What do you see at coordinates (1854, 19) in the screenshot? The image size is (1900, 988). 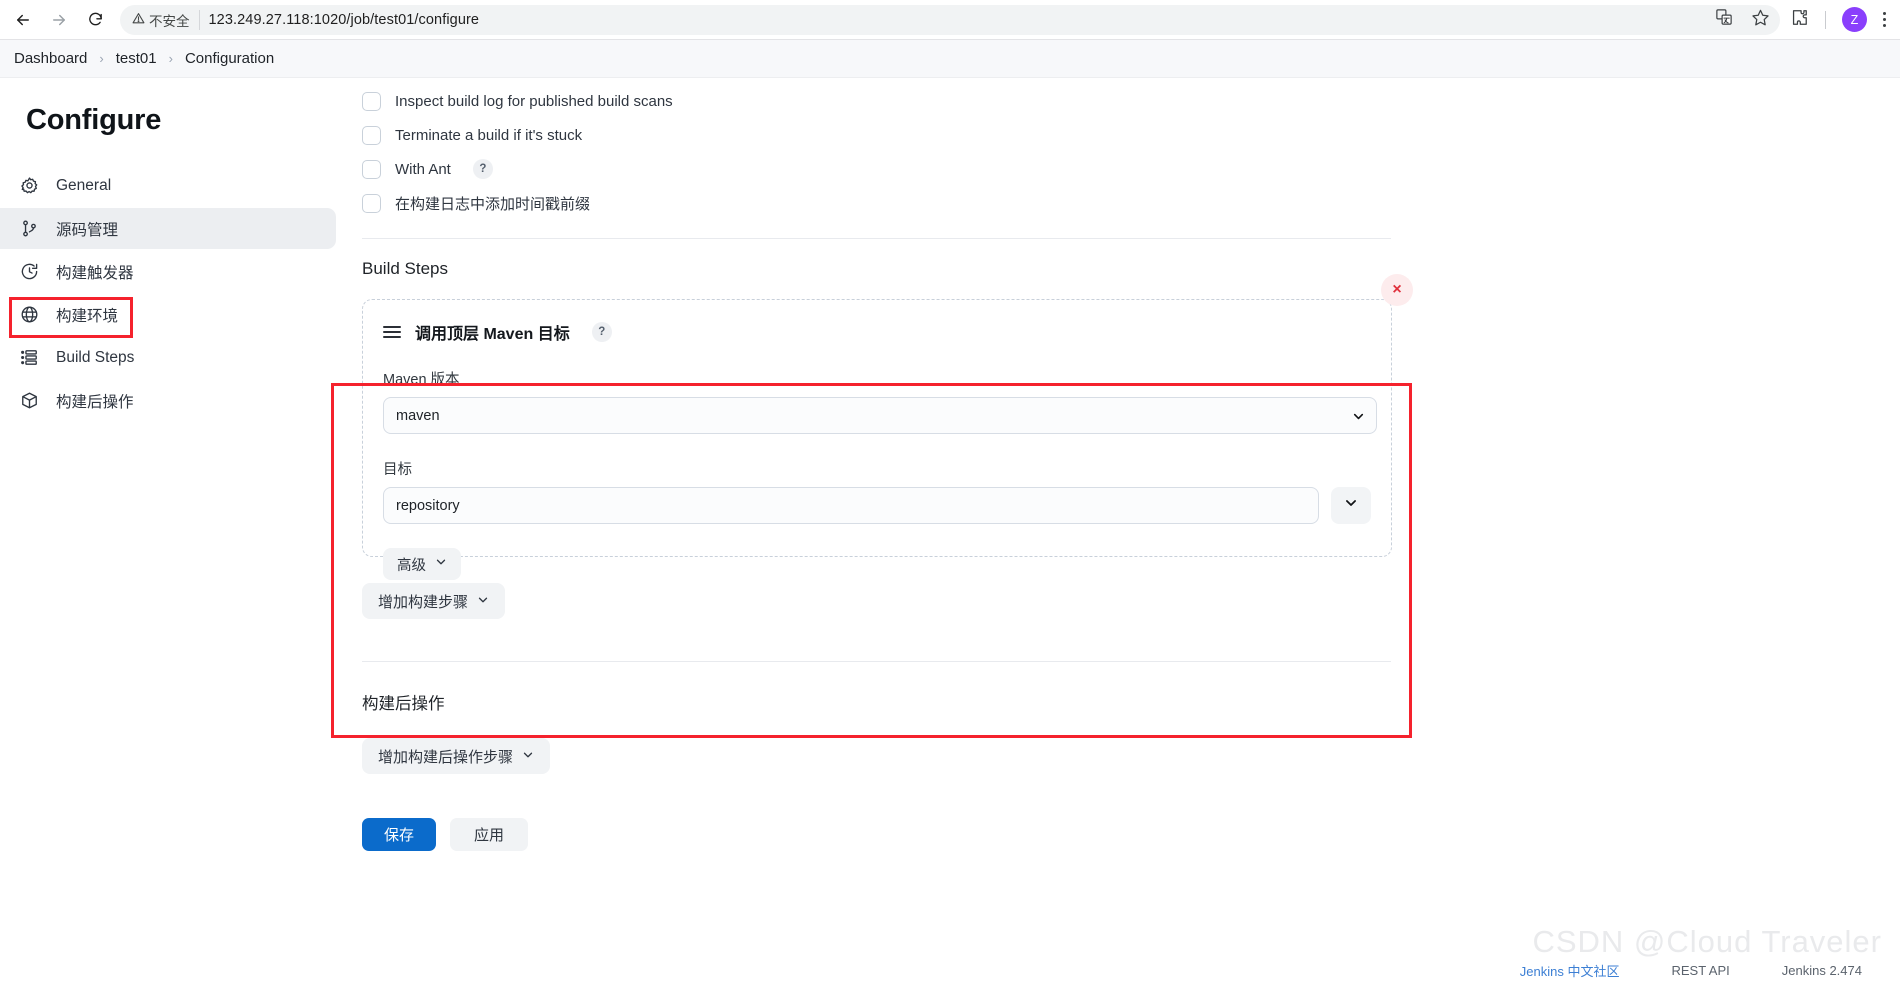 I see `avatar: Z` at bounding box center [1854, 19].